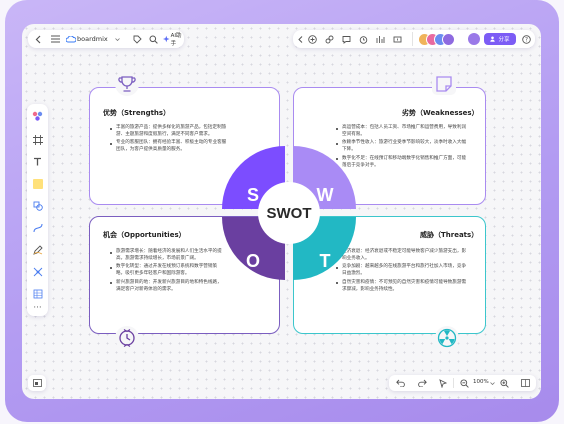  I want to click on list-item: 数字化转型：通过开发在线预订系统和数字营销策略，吸引更多年轻客户和国际游客。, so click(167, 271).